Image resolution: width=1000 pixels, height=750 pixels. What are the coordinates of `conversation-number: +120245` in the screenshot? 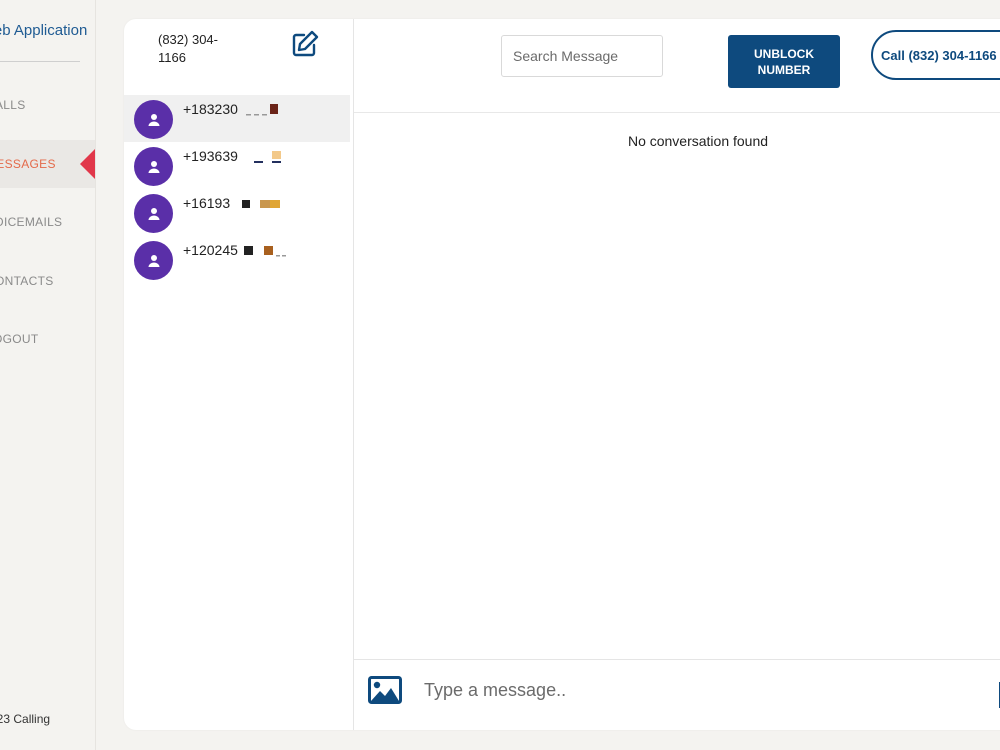 It's located at (235, 250).